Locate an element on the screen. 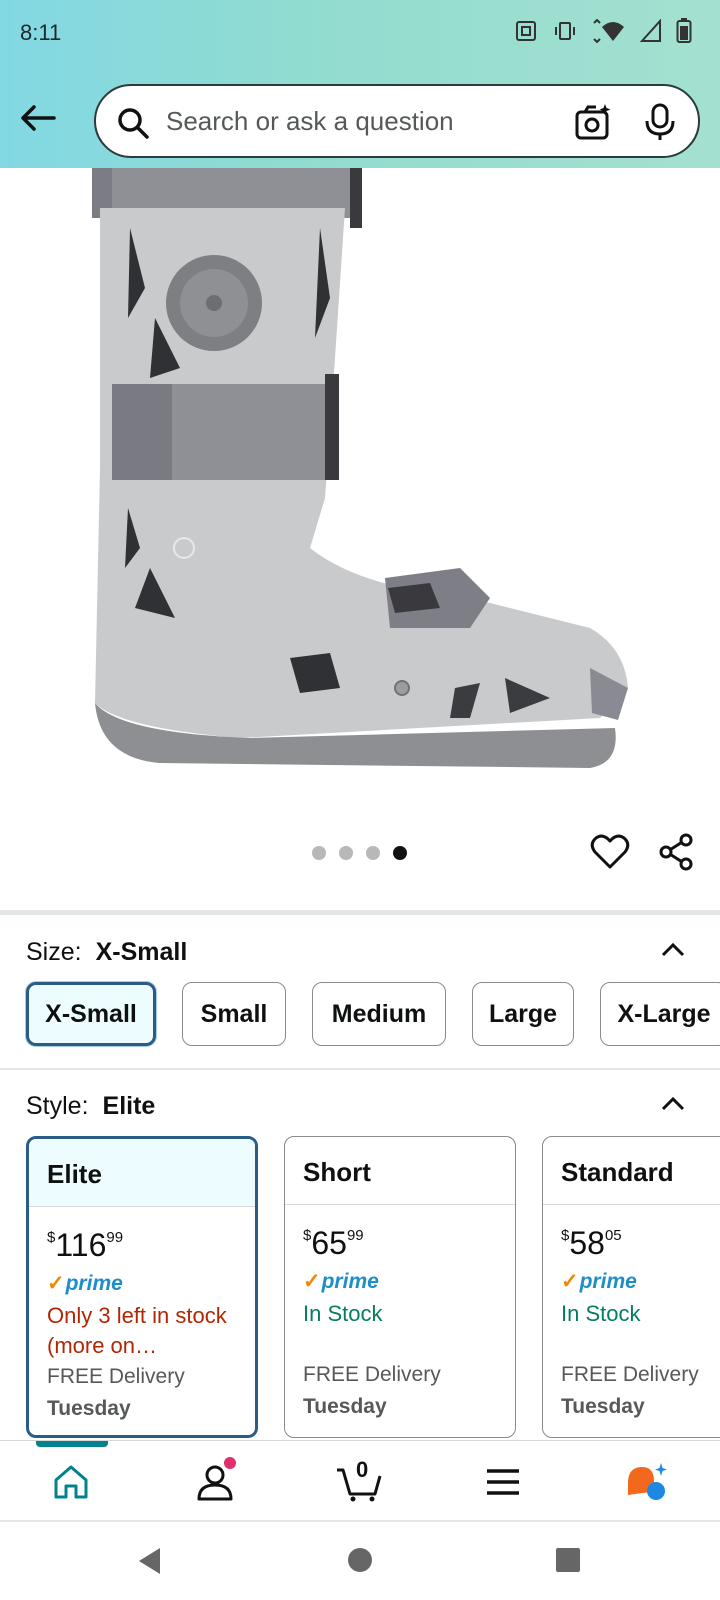 This screenshot has width=720, height=1600. bottom-navigation: 0 is located at coordinates (360, 1480).